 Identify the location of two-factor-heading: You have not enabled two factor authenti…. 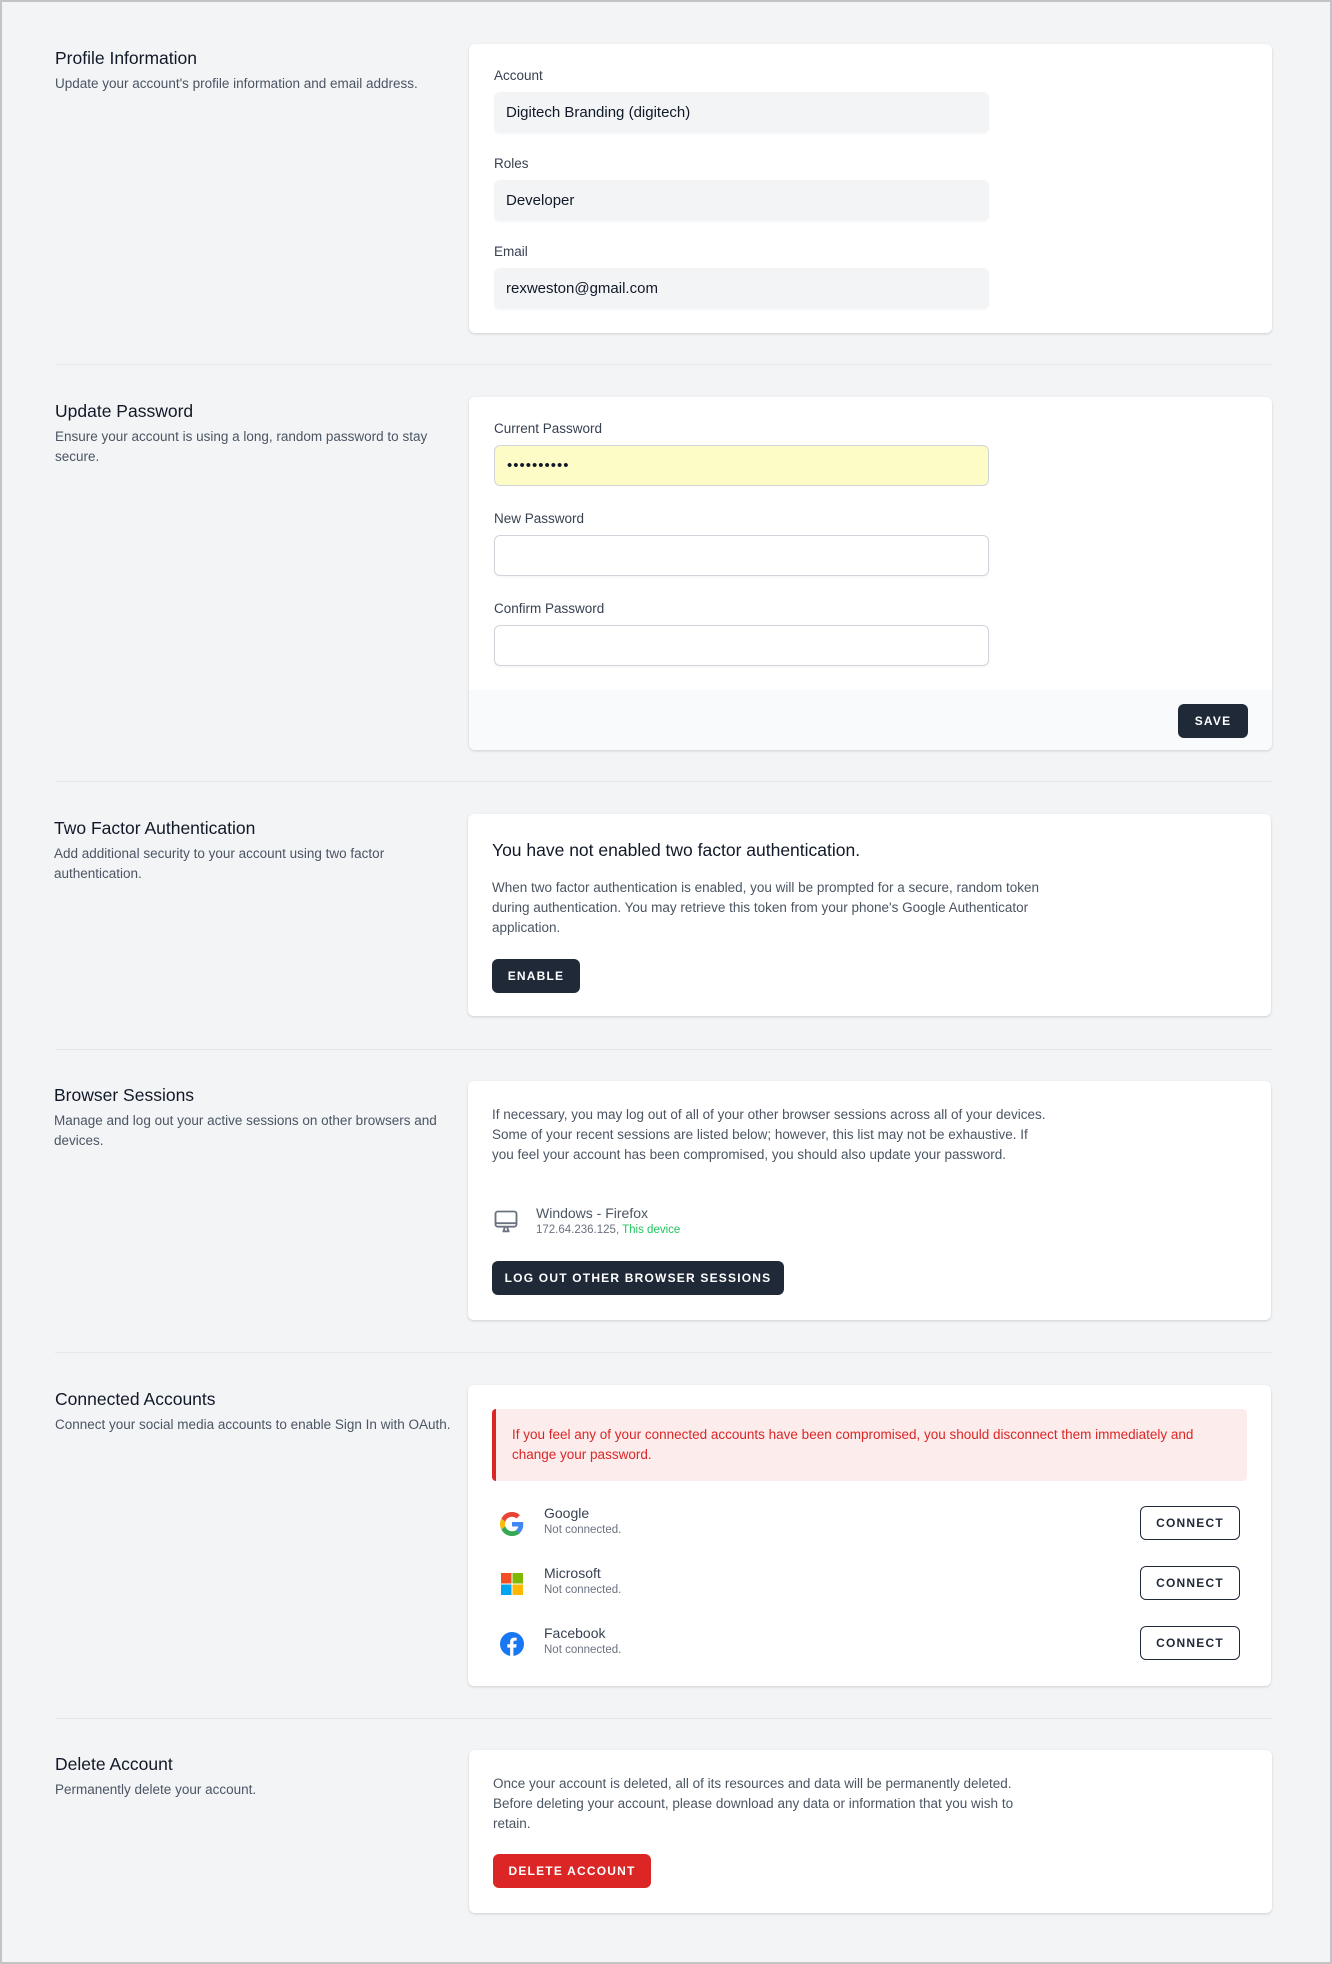
(676, 850).